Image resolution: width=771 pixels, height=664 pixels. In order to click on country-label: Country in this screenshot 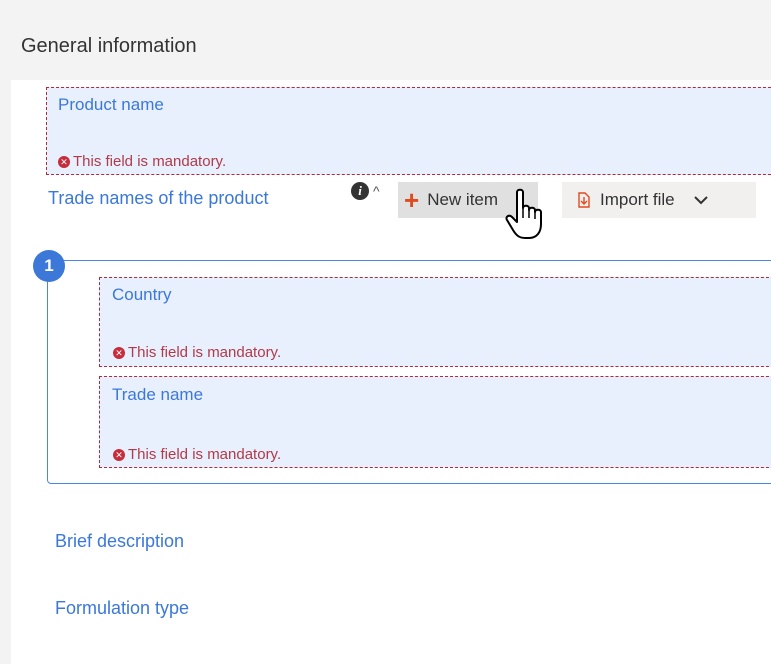, I will do `click(142, 294)`.